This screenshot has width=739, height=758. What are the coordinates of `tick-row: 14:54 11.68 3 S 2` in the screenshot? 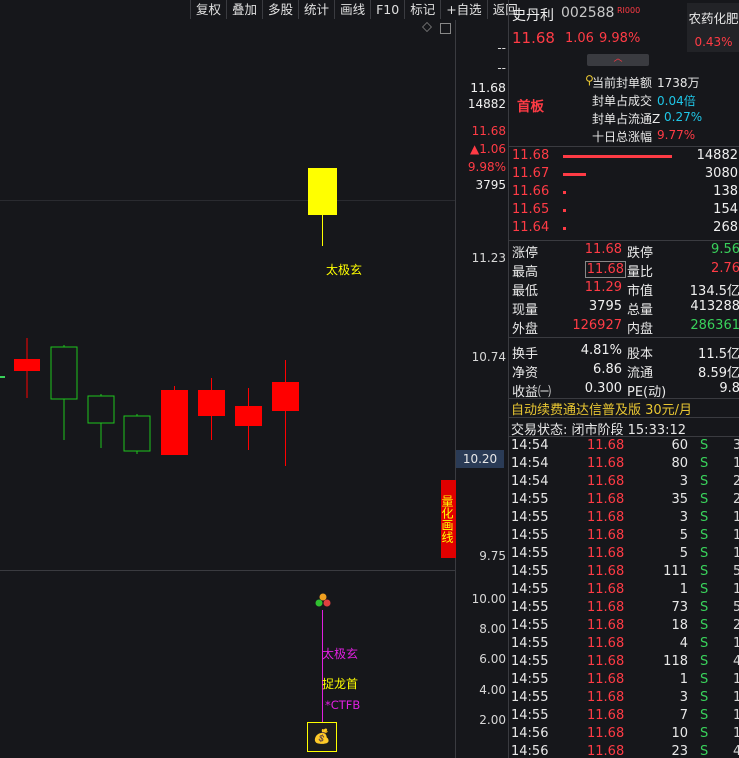 It's located at (624, 483).